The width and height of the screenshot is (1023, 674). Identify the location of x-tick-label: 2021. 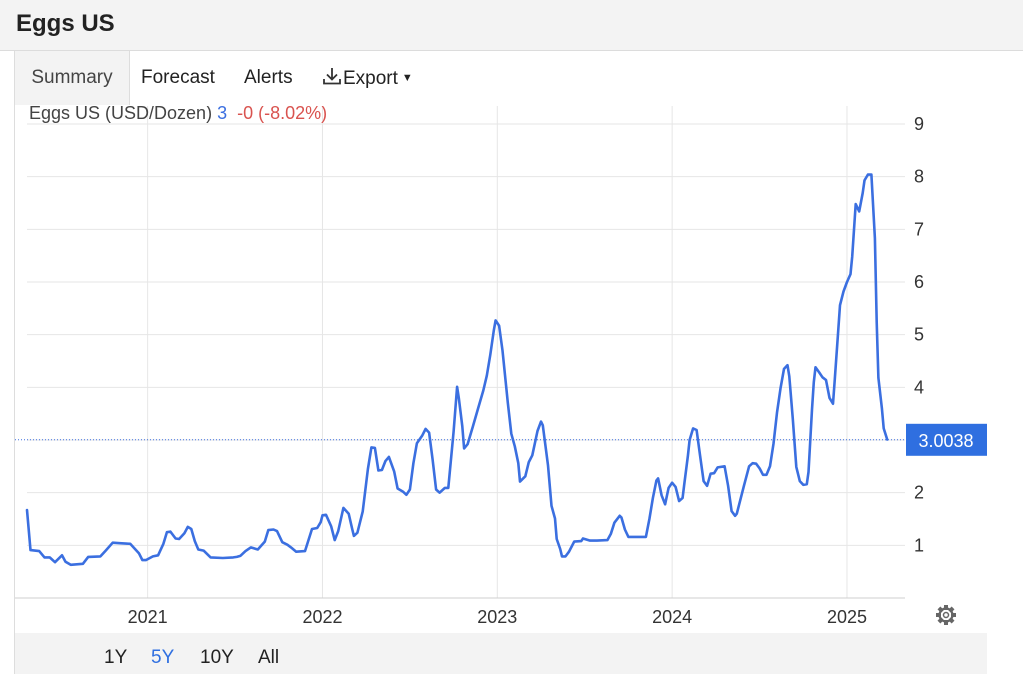
(148, 617).